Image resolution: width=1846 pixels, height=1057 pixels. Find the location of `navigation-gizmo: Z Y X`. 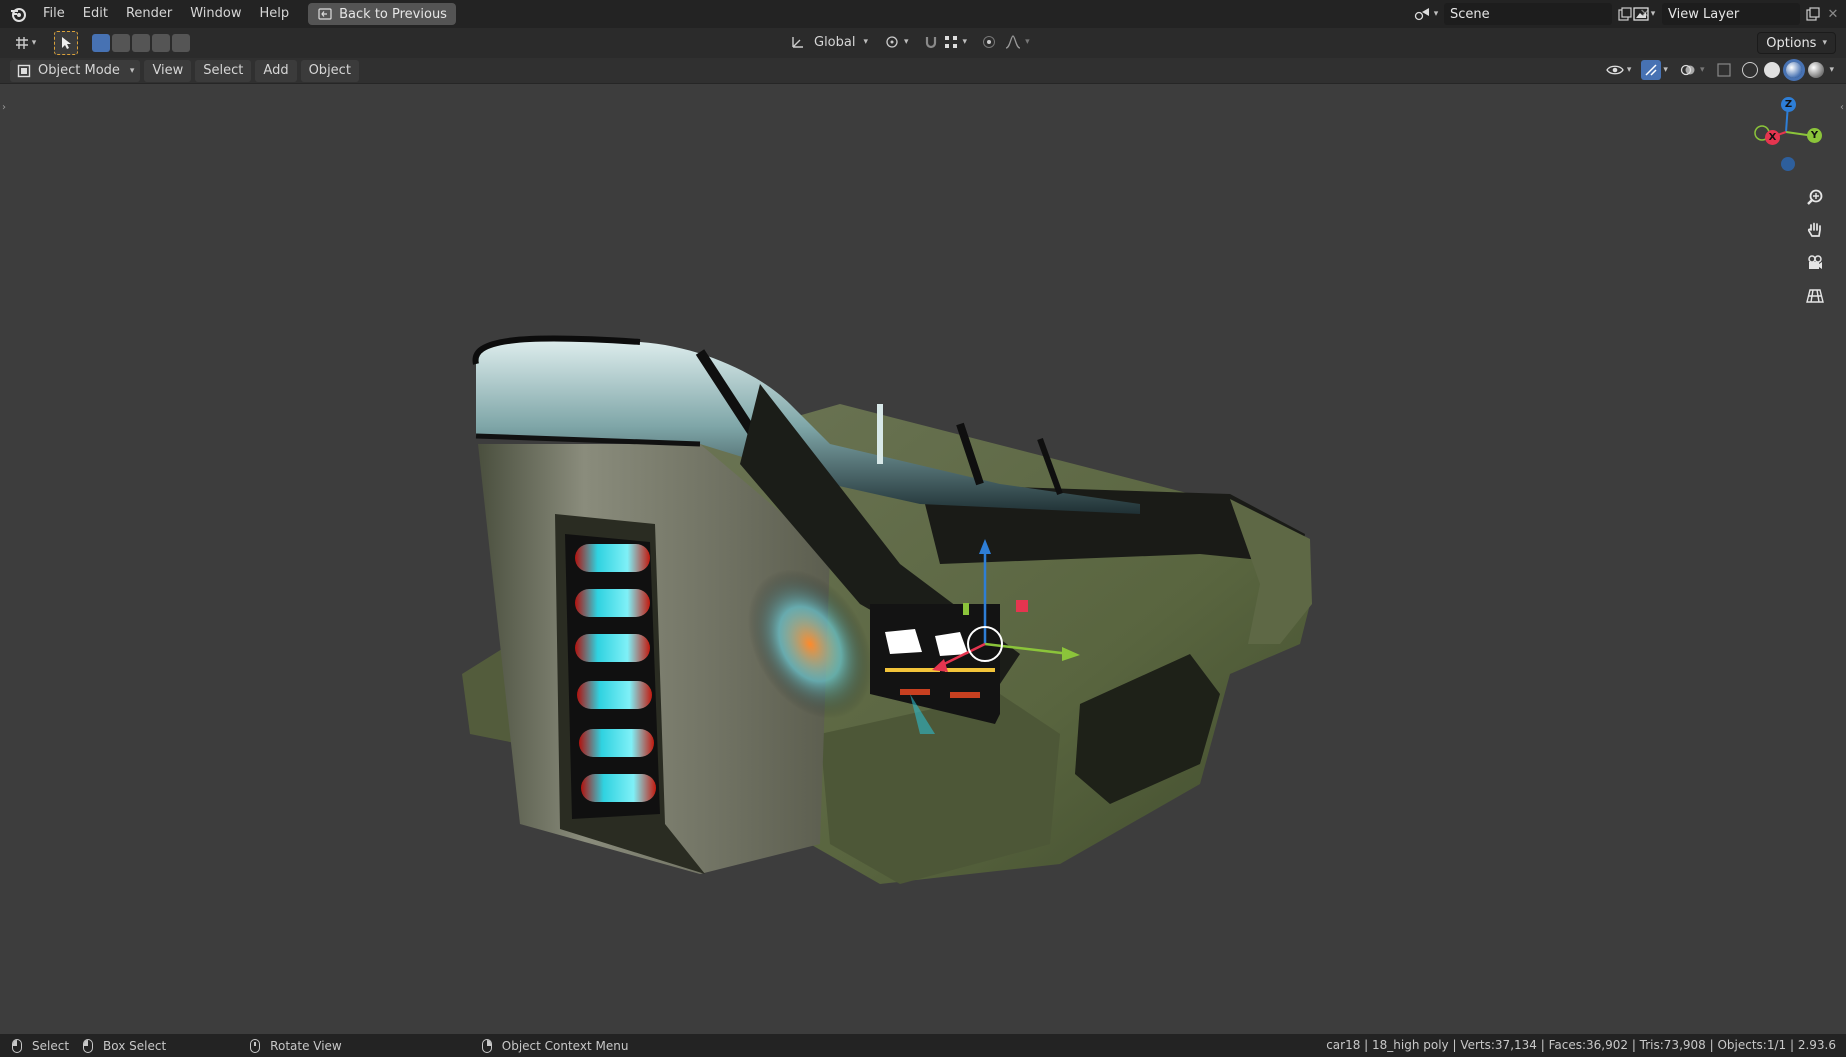

navigation-gizmo: Z Y X is located at coordinates (1786, 134).